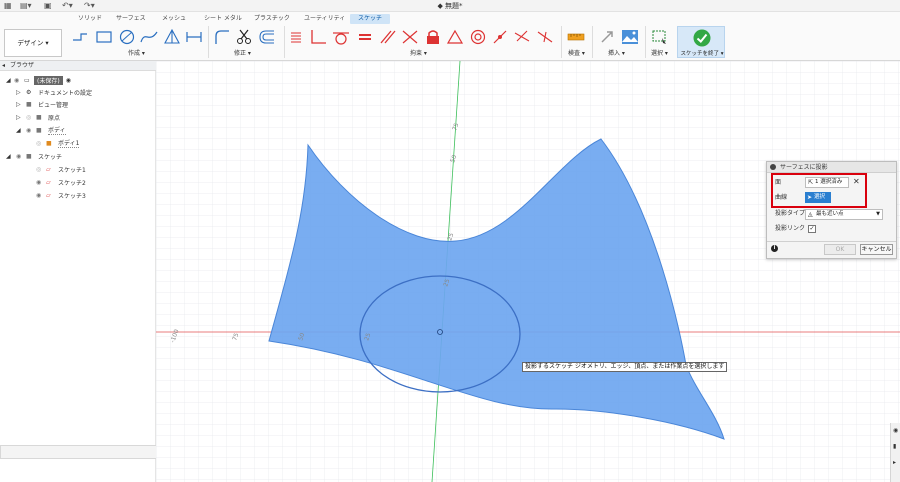 Image resolution: width=900 pixels, height=482 pixels. I want to click on tree-item-body1: ◎ ■ ボディ1, so click(58, 143).